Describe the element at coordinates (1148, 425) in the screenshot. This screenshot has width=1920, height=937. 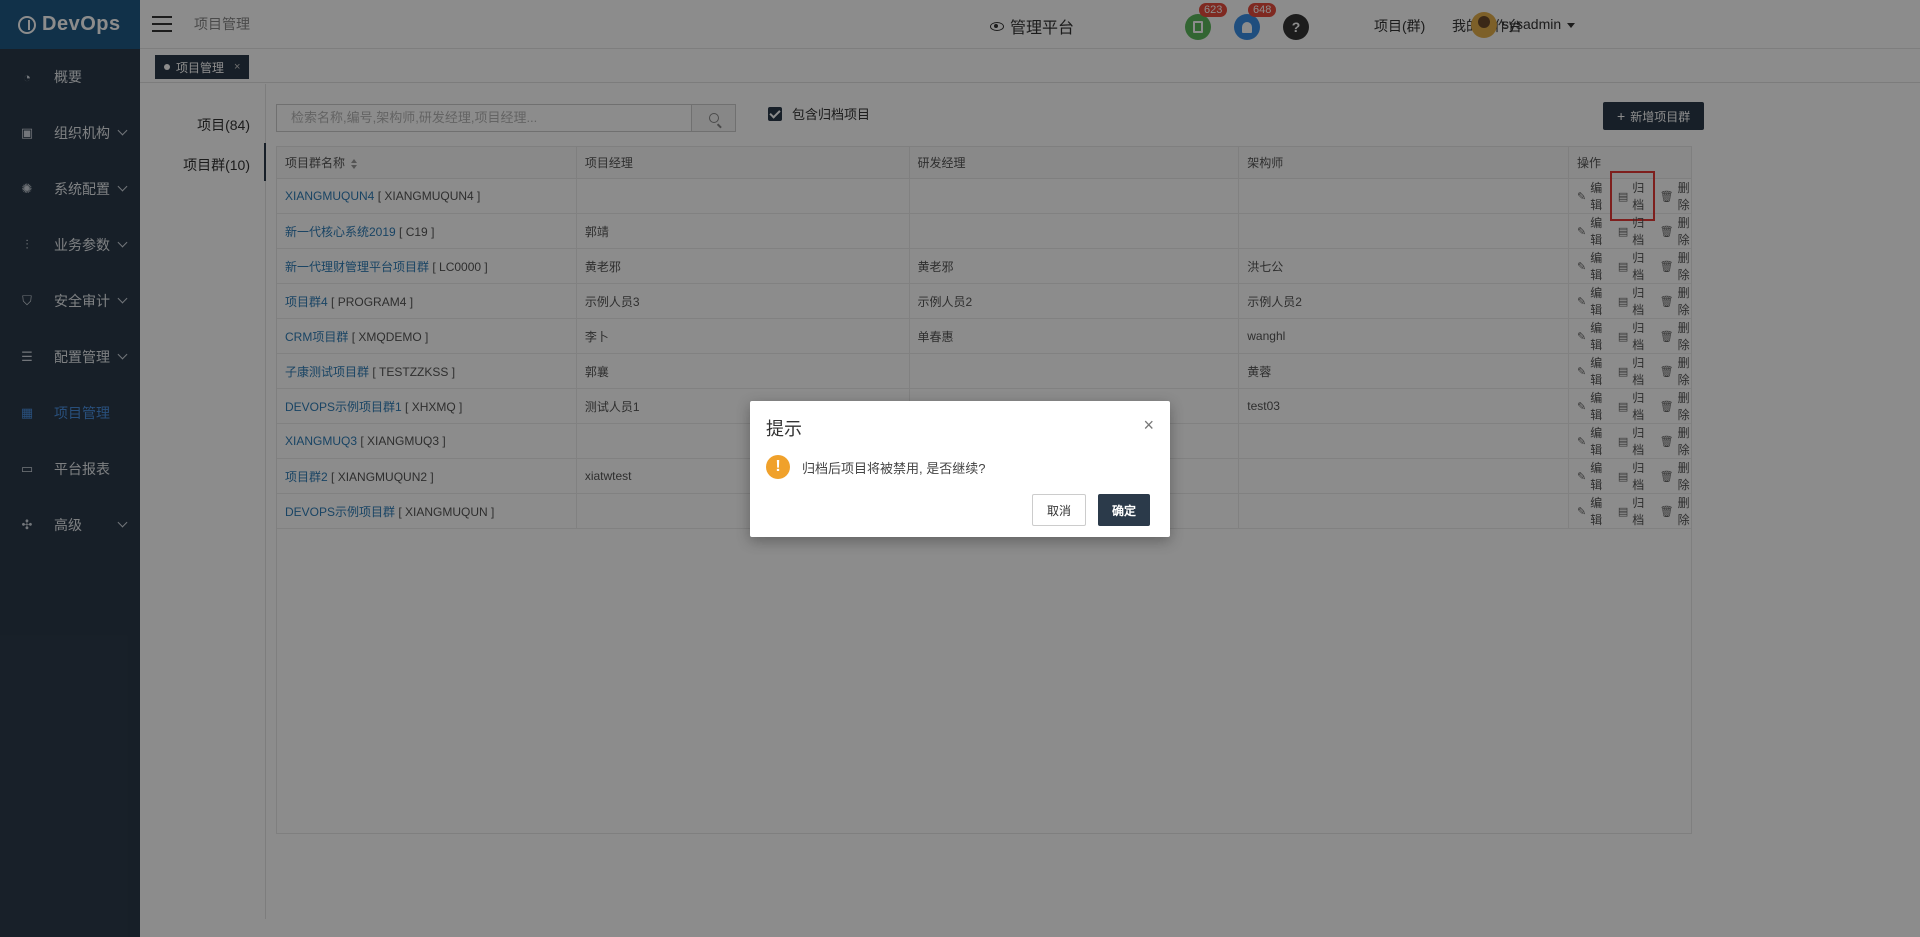
I see `close-icon: ×` at that location.